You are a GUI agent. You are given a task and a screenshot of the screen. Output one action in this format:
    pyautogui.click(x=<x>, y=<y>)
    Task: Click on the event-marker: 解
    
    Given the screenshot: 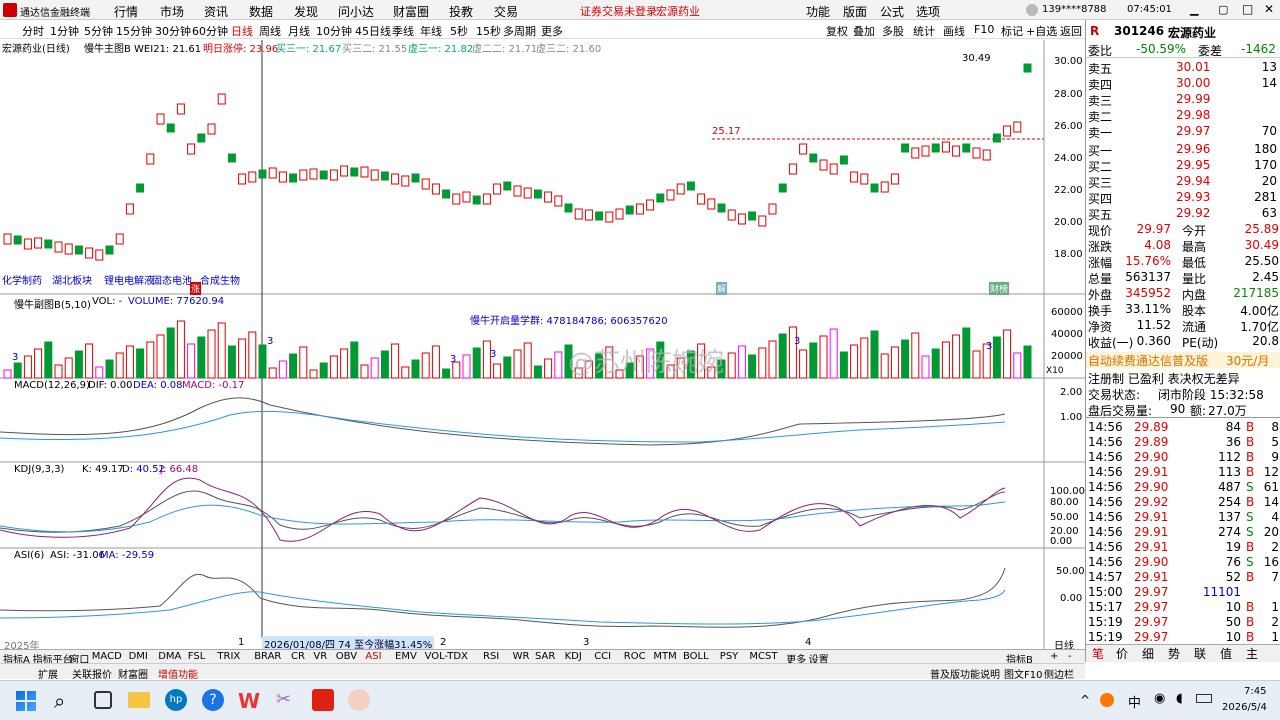 What is the action you would take?
    pyautogui.click(x=722, y=288)
    